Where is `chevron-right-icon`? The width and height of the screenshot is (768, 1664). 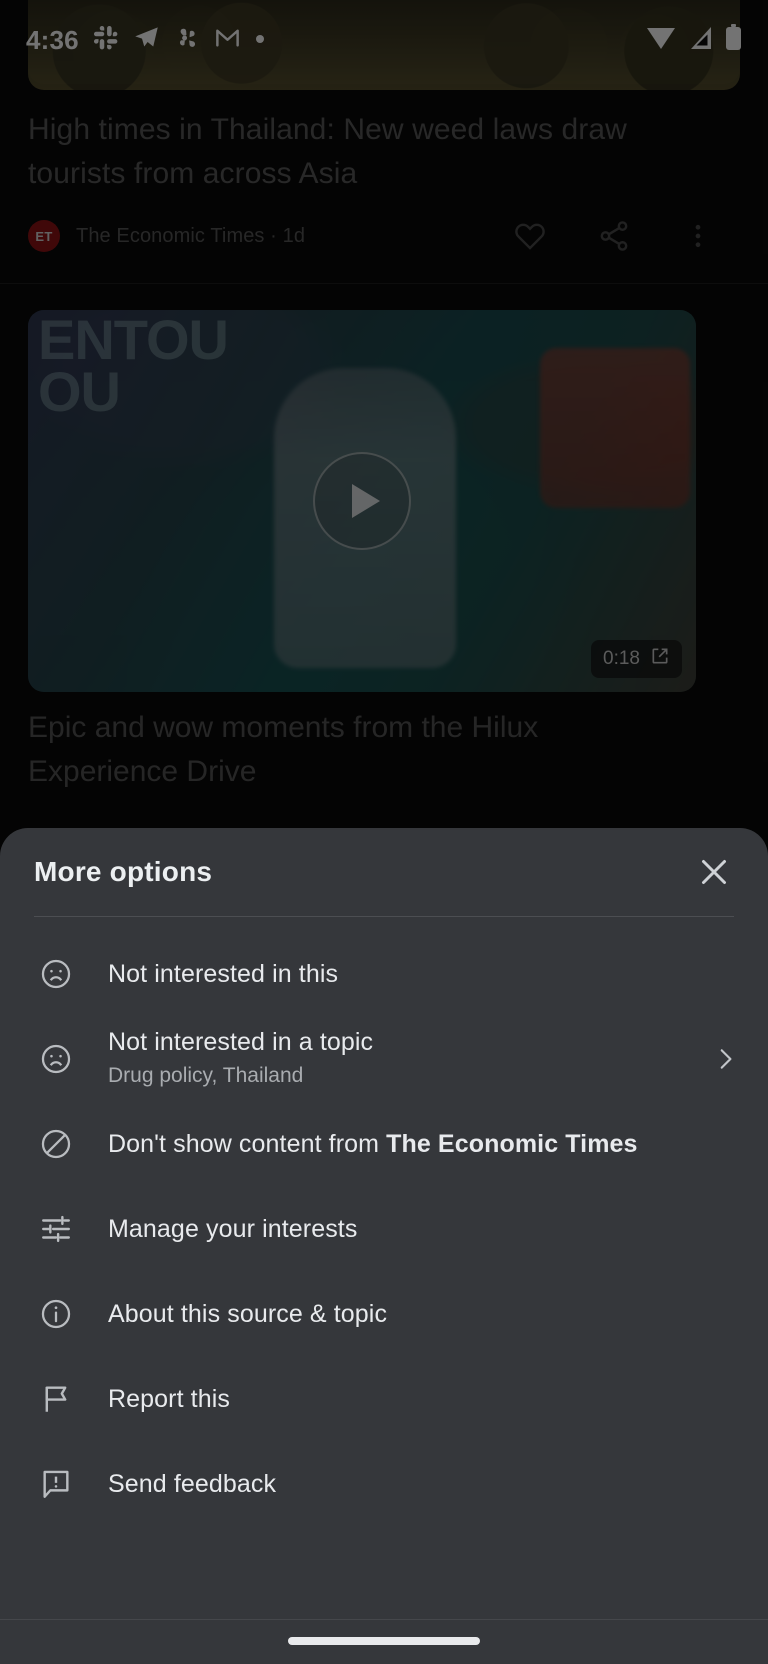
chevron-right-icon is located at coordinates (716, 1059).